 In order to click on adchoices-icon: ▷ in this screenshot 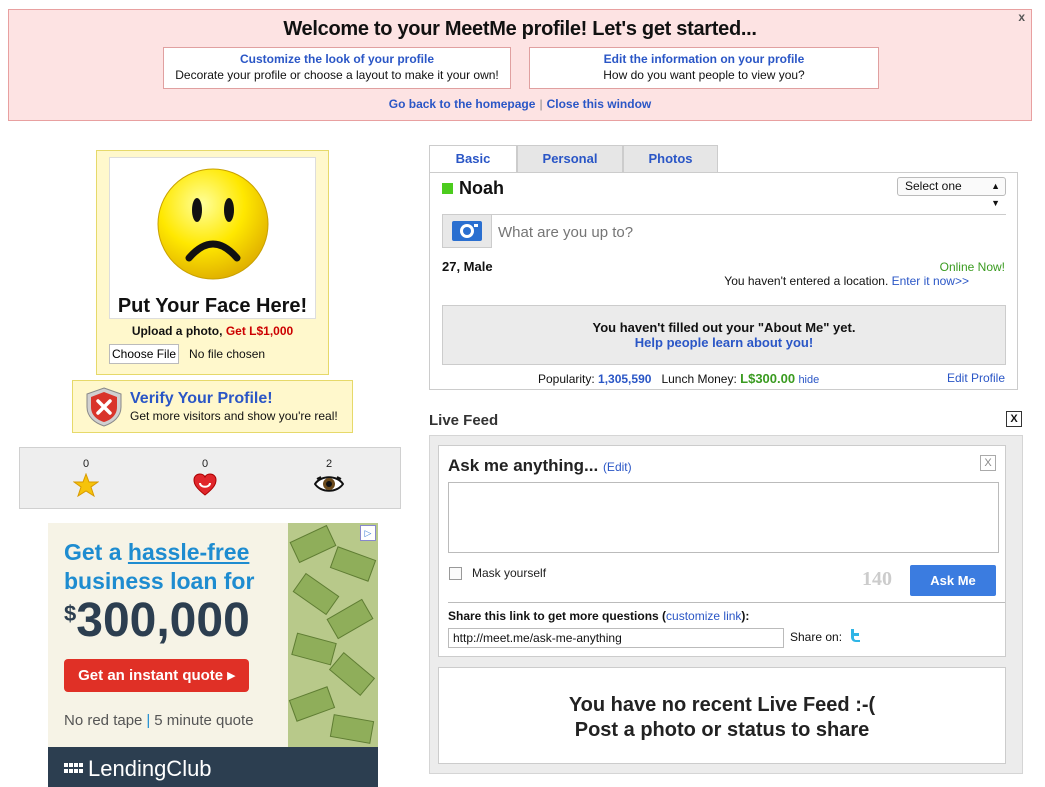, I will do `click(368, 533)`.